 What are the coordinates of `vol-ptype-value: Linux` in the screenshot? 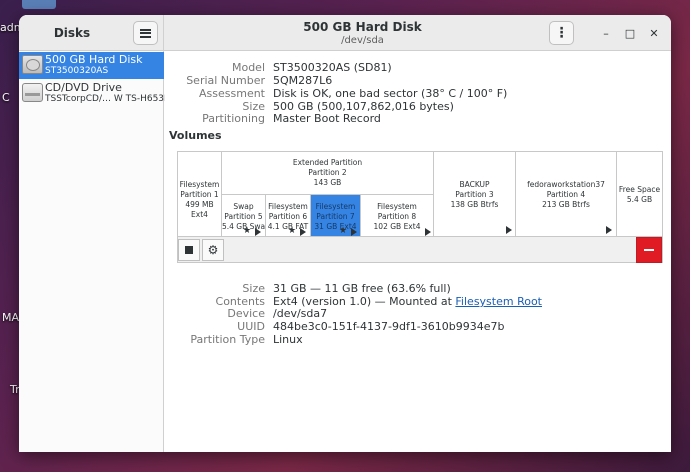 It's located at (288, 339).